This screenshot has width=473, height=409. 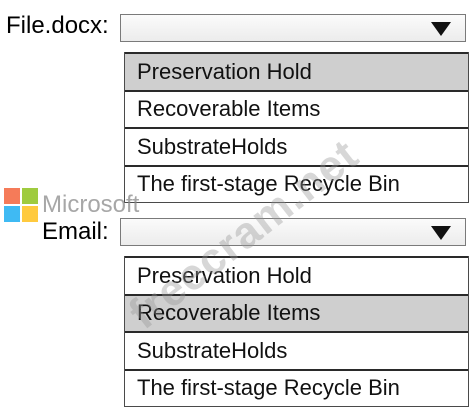 I want to click on file-docx-option-recycle-bin: The first-stage Recycle Bin, so click(x=296, y=183).